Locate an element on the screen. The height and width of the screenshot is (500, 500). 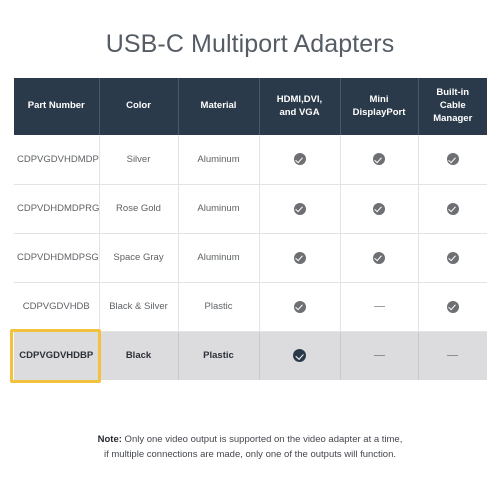
cell-color: Silver is located at coordinates (139, 160).